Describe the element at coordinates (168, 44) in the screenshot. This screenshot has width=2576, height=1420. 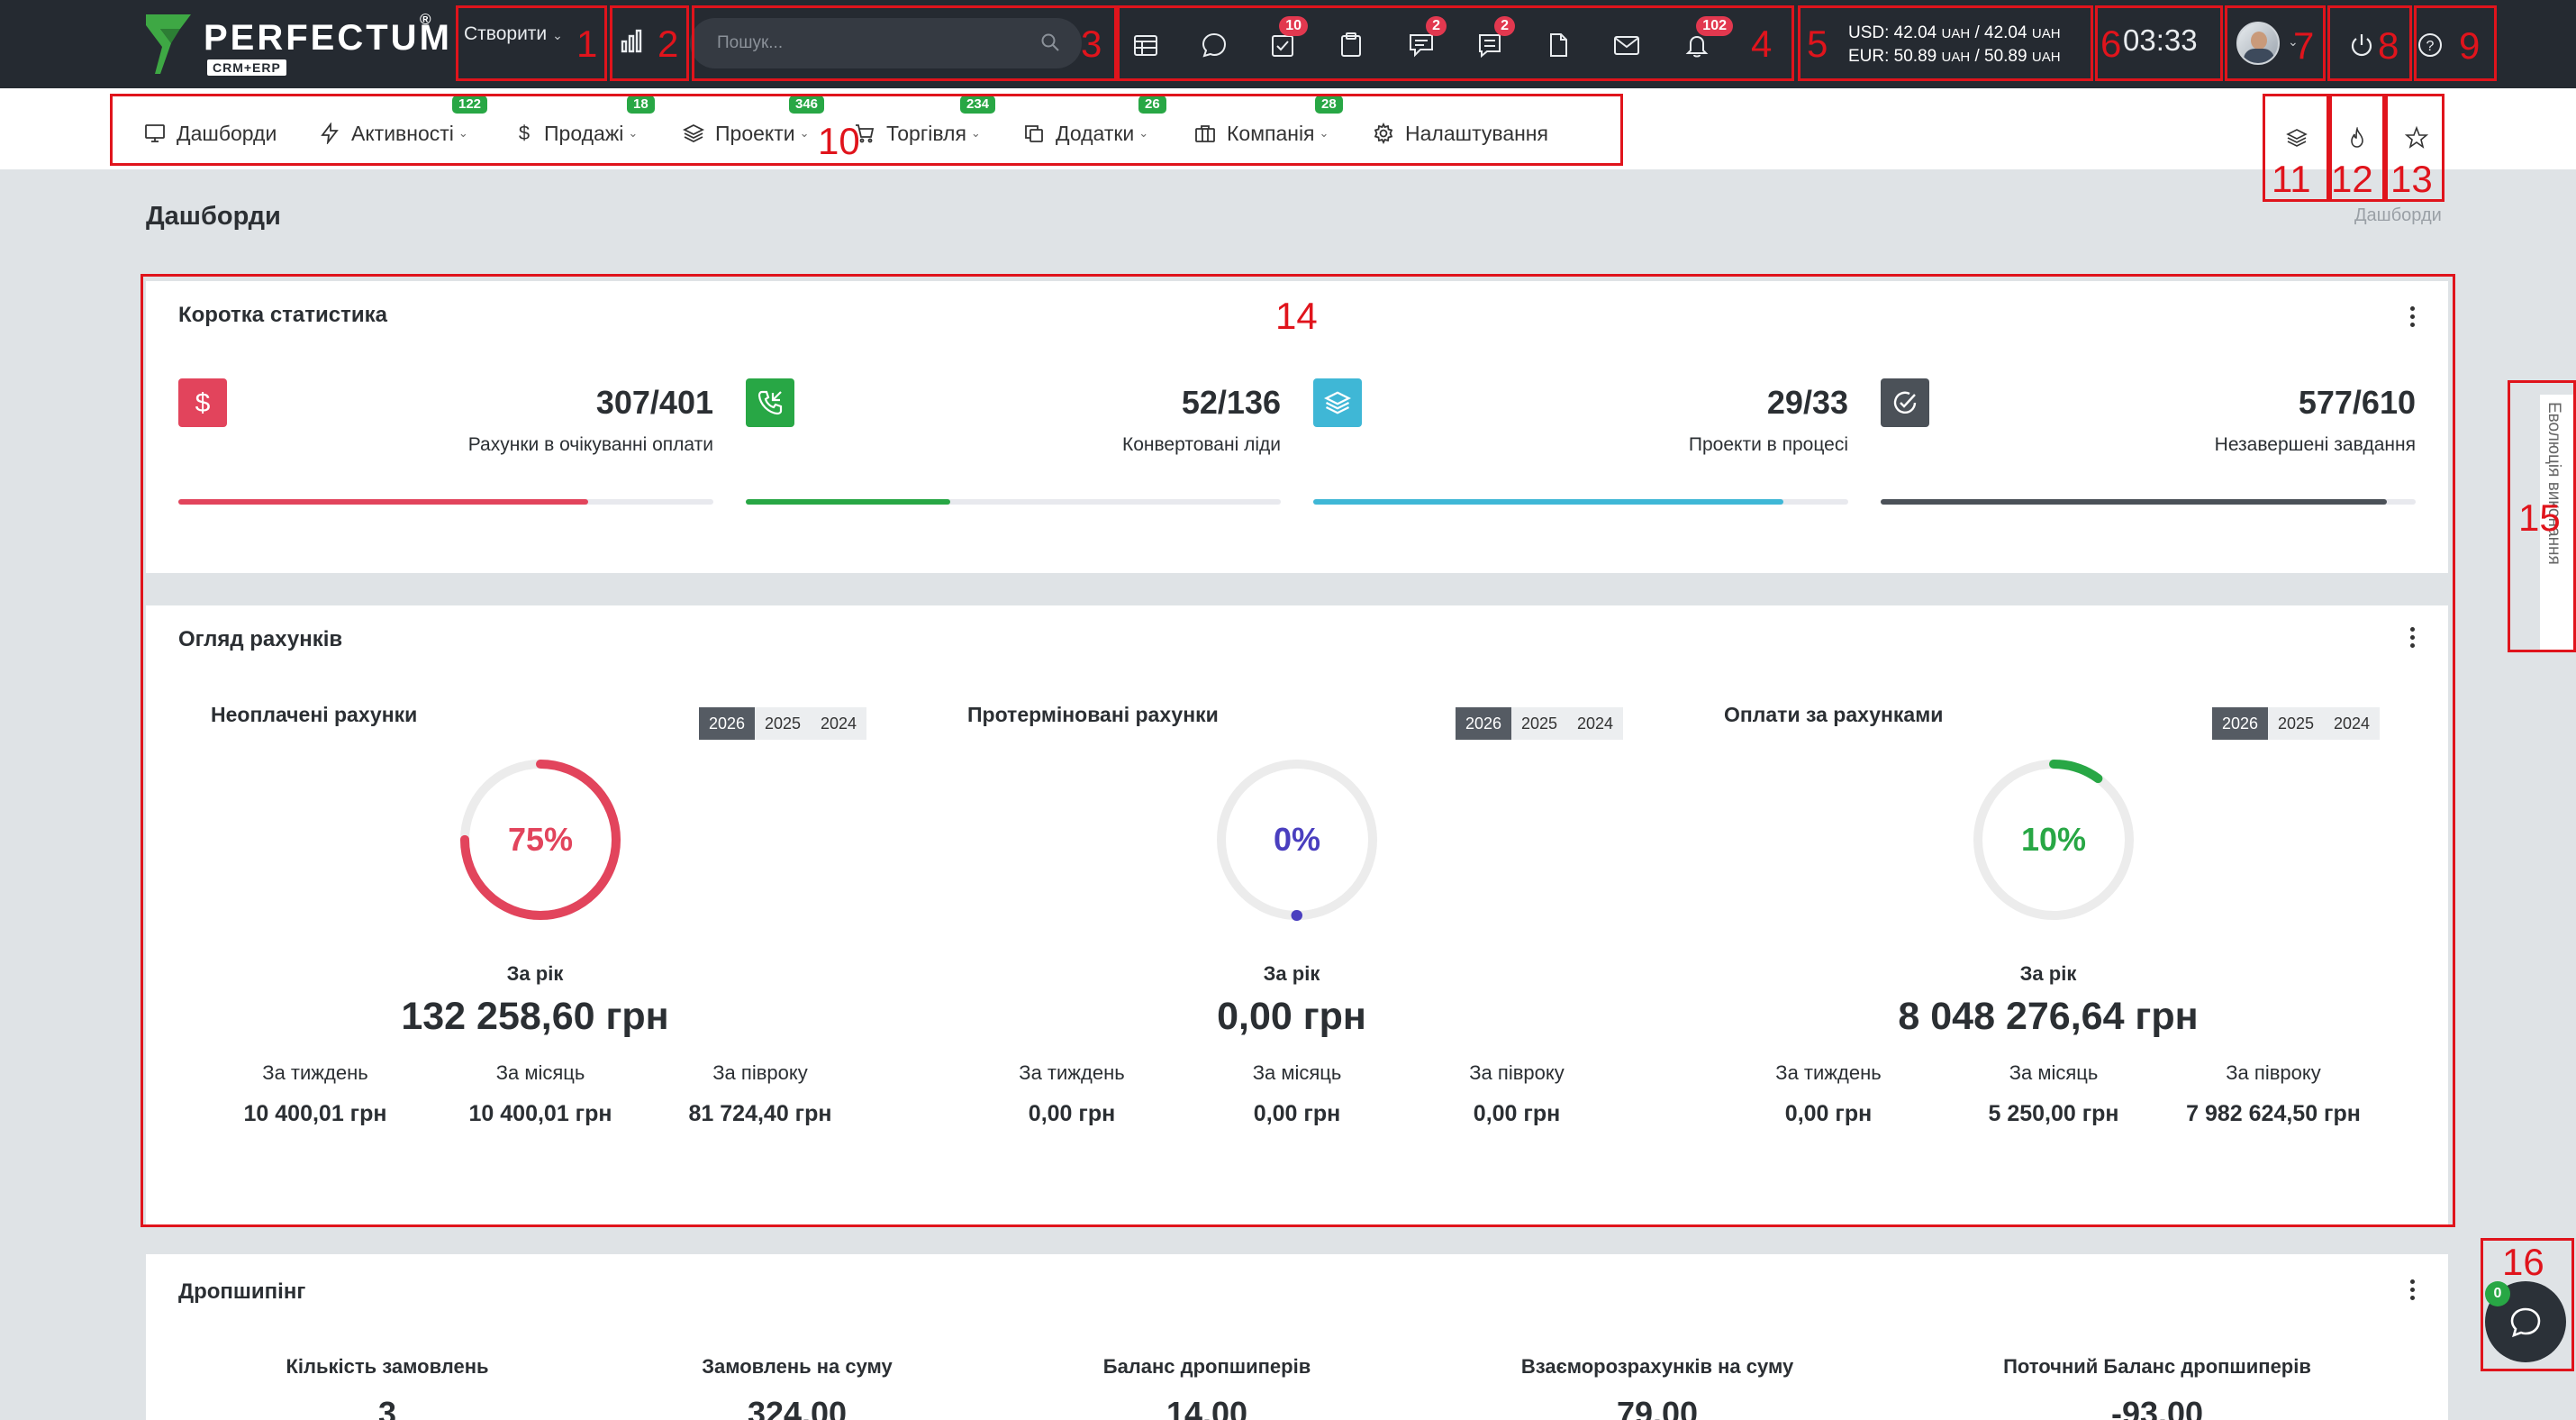
I see `logo-mark-icon` at that location.